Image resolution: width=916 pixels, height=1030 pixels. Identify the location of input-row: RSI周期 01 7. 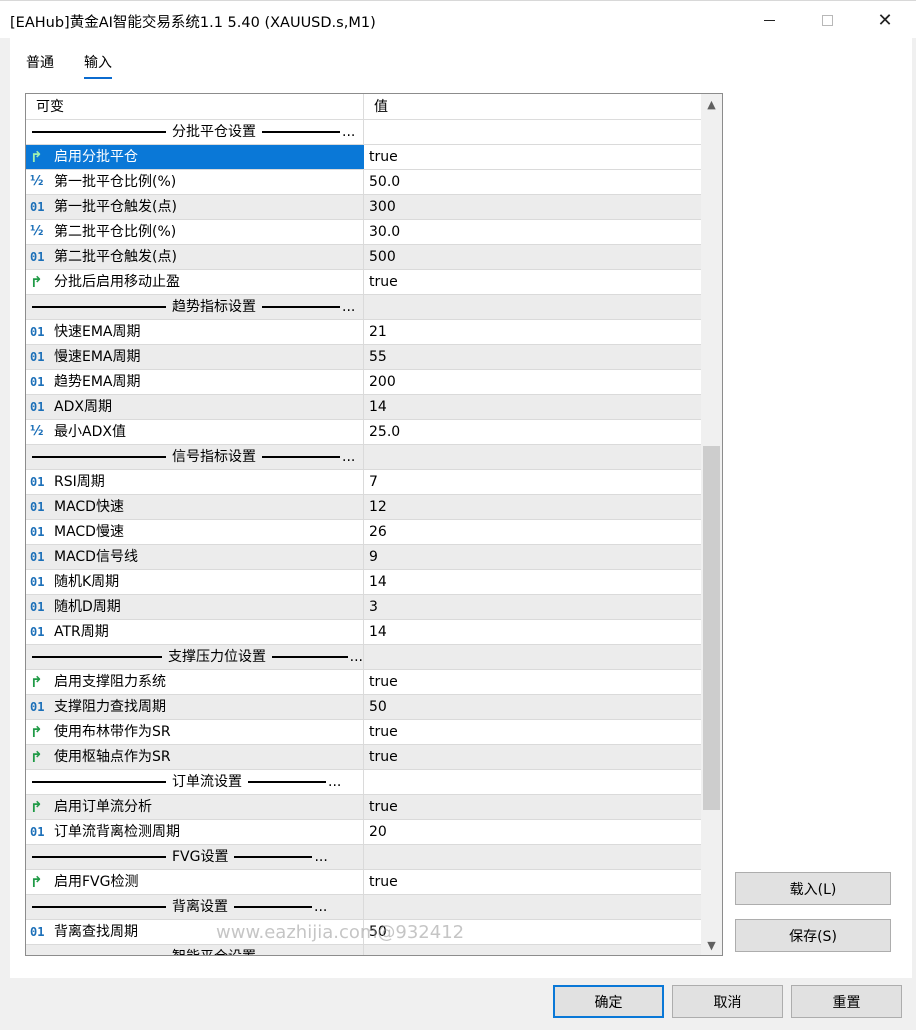
(363, 482).